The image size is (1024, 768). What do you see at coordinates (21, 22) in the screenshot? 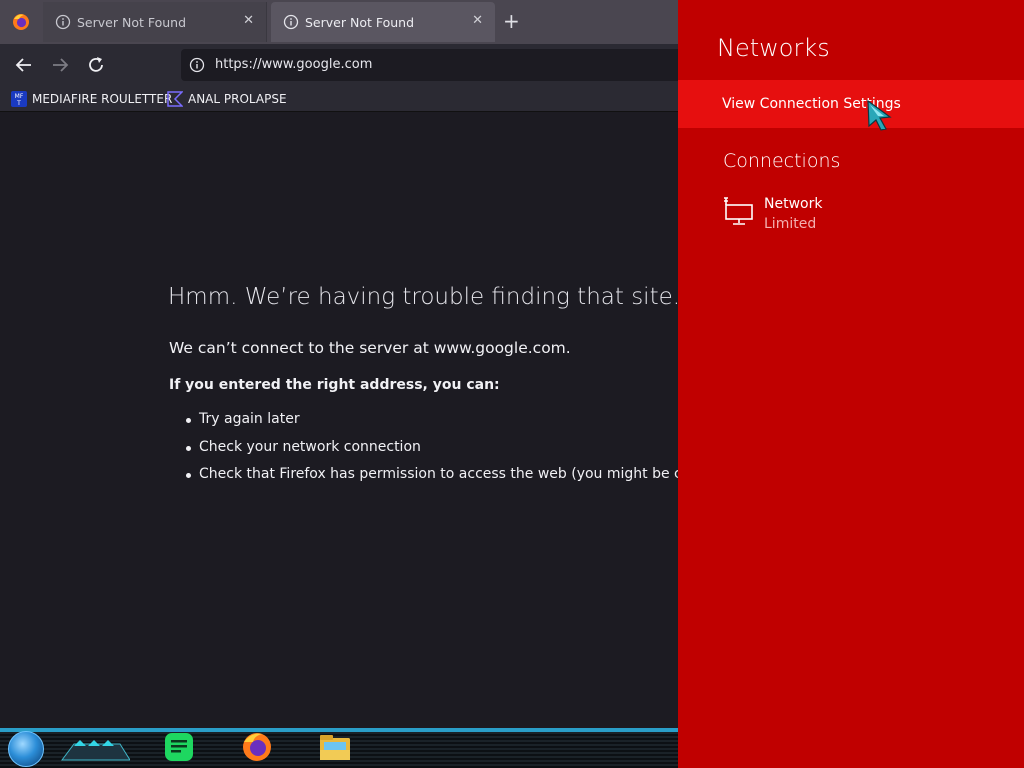
I see `firefox-icon` at bounding box center [21, 22].